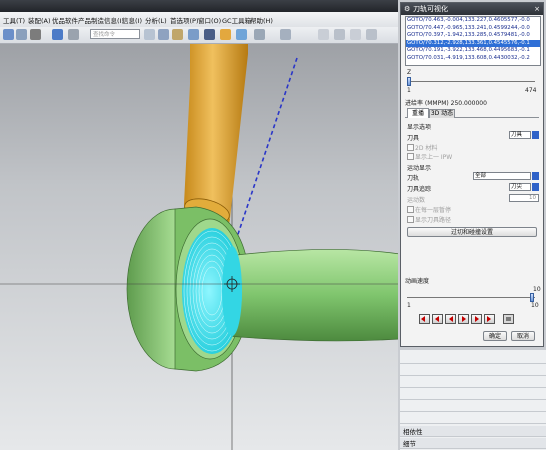  I want to click on frame-icon, so click(259, 34).